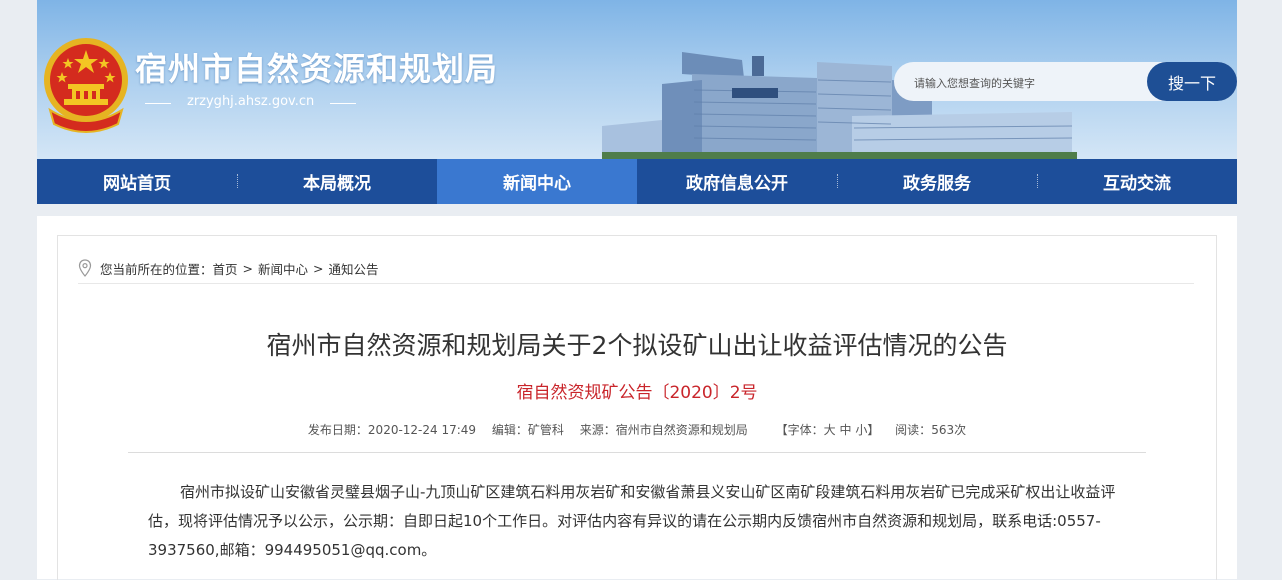 The image size is (1282, 580). Describe the element at coordinates (156, 269) in the screenshot. I see `breadcrumb-prefix: 您当前所在的位置：` at that location.